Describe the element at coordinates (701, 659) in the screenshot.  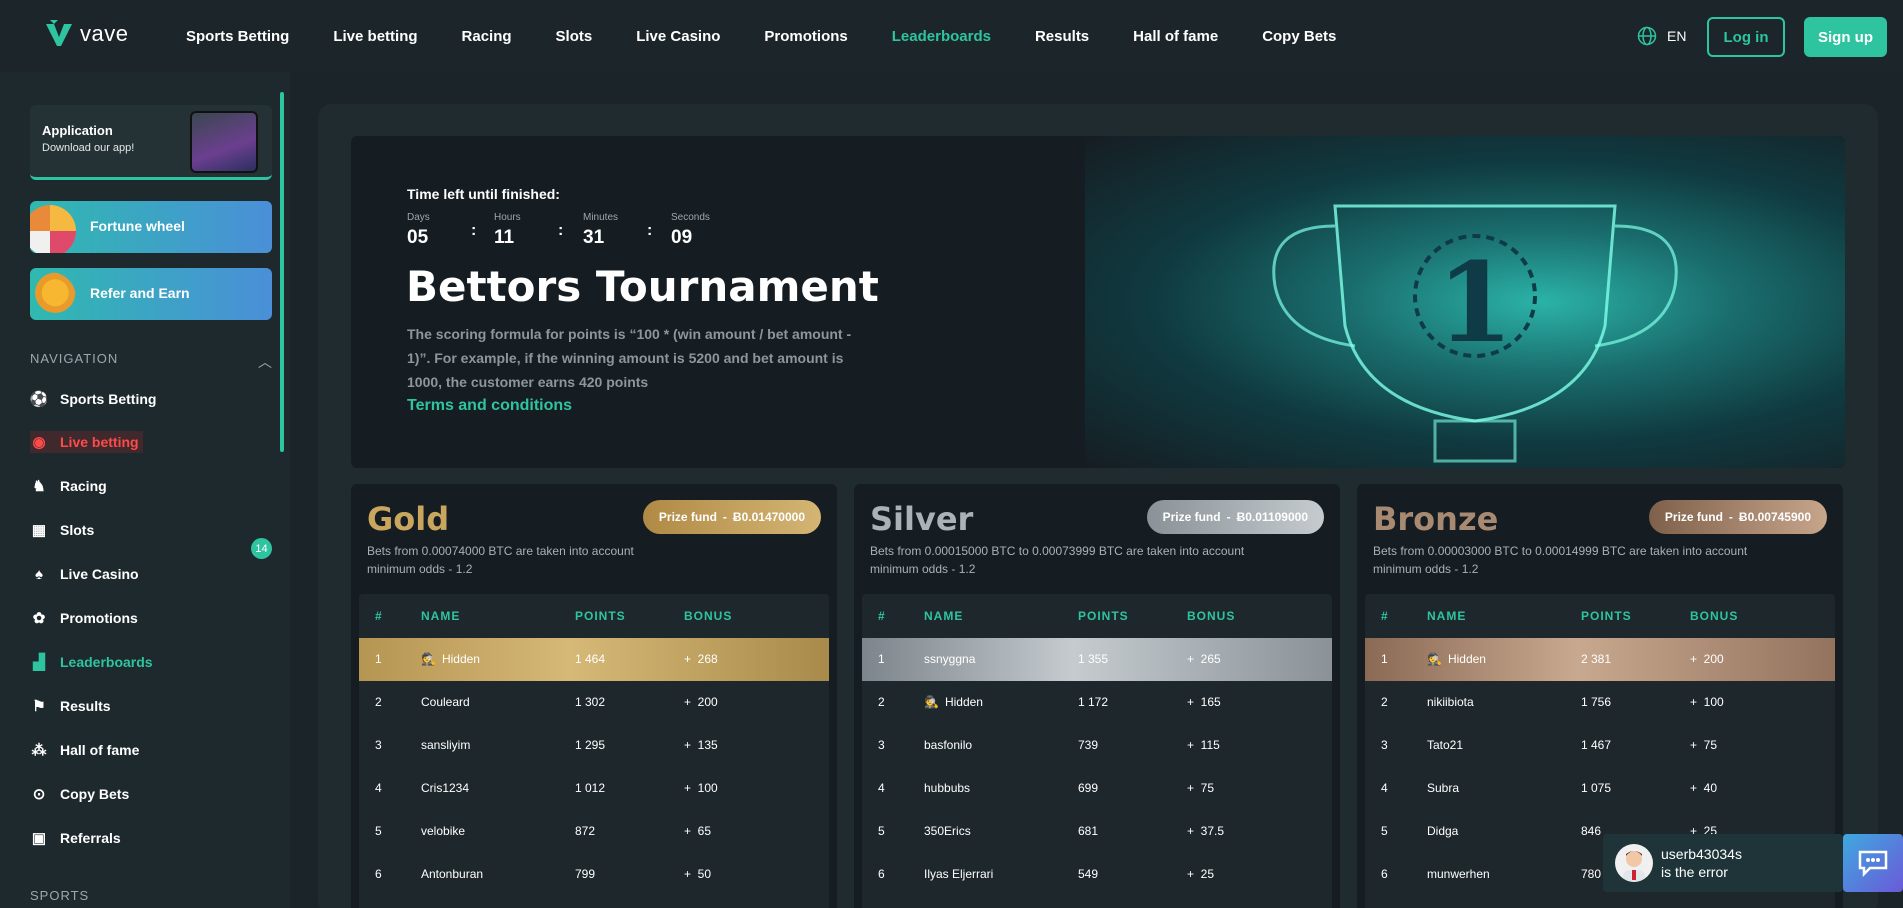
I see `bonus-cell: + 268` at that location.